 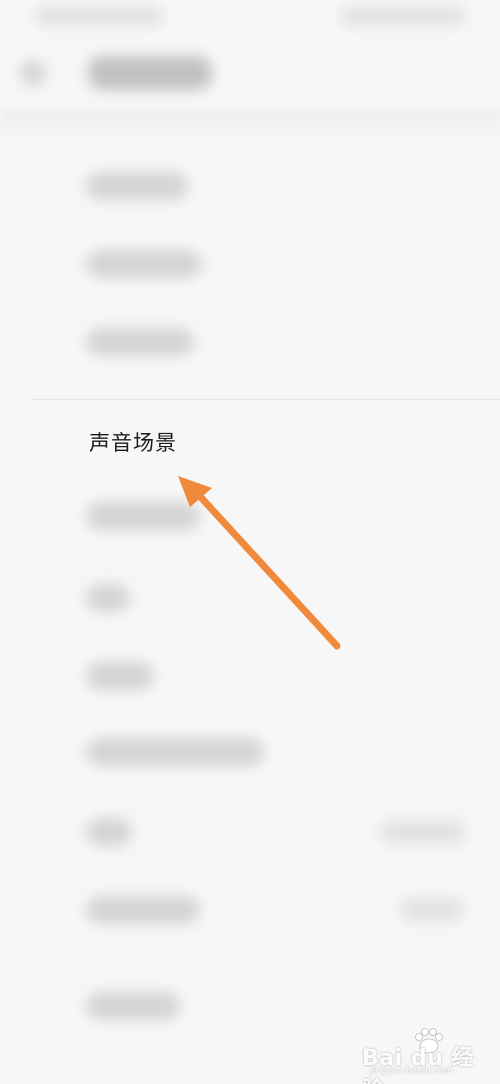 What do you see at coordinates (99, 16) in the screenshot?
I see `status-left-blurred` at bounding box center [99, 16].